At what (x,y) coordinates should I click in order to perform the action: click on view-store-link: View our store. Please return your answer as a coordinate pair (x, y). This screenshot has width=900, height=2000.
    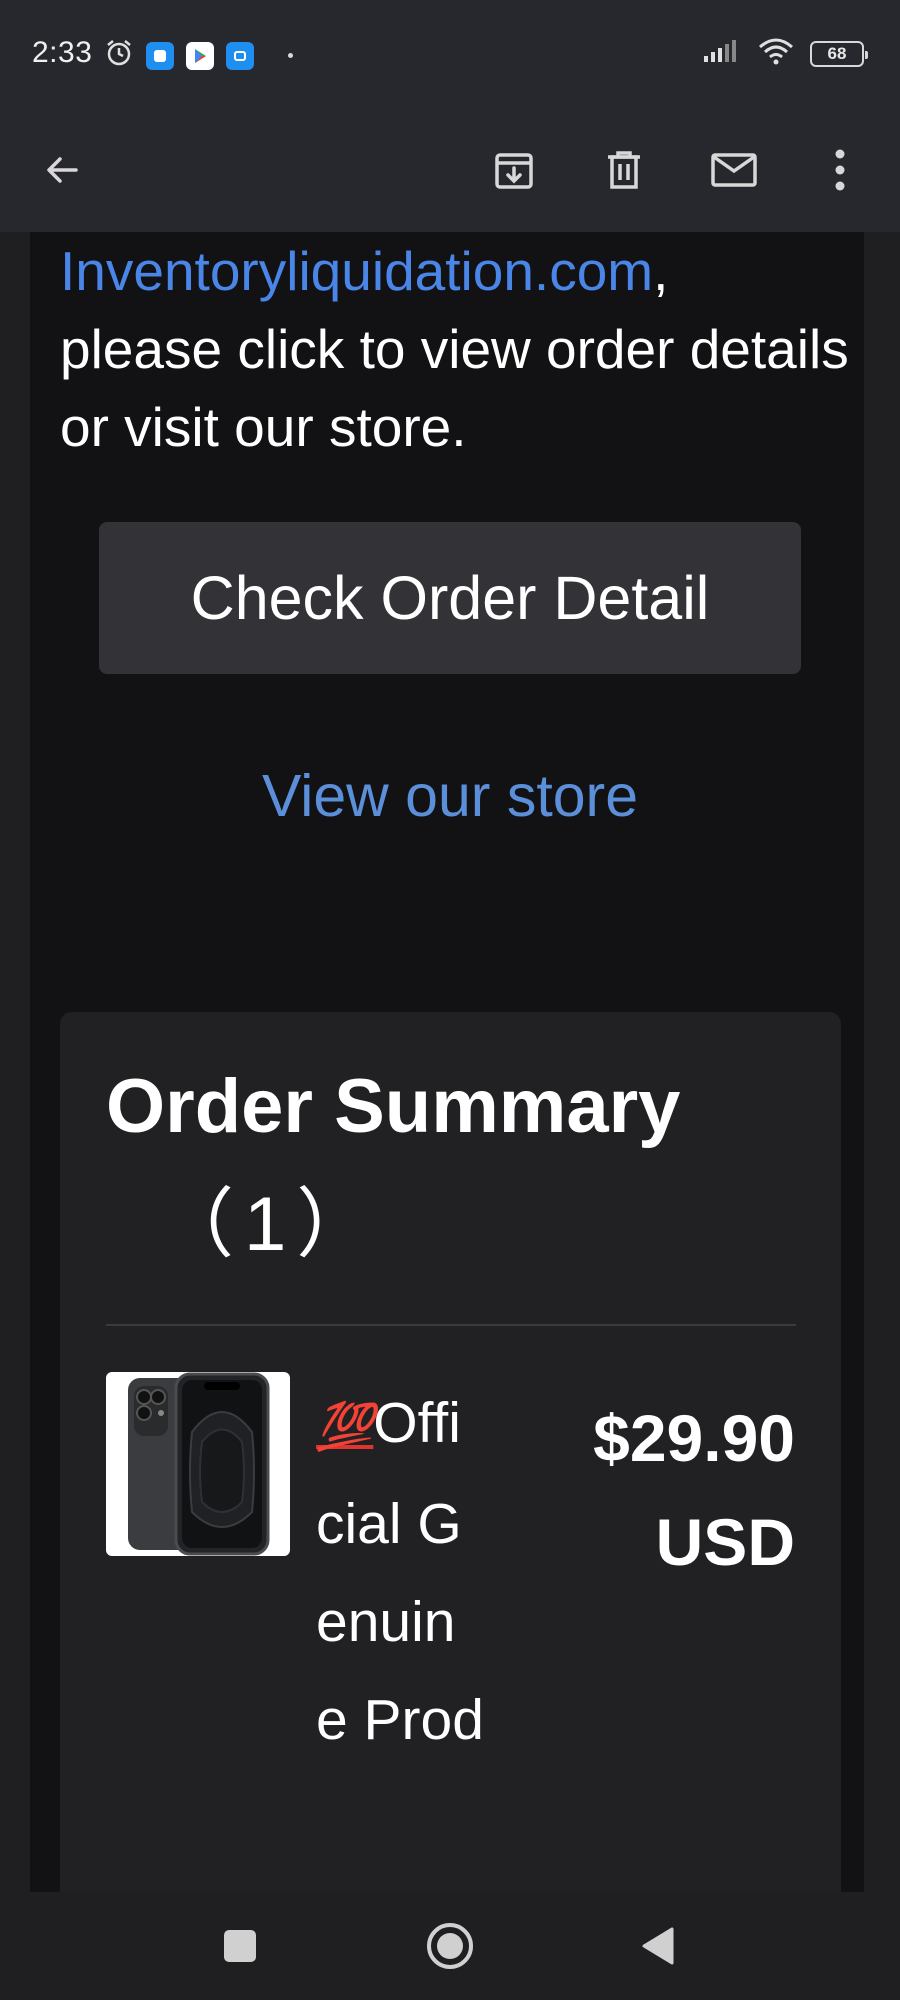
    Looking at the image, I should click on (450, 796).